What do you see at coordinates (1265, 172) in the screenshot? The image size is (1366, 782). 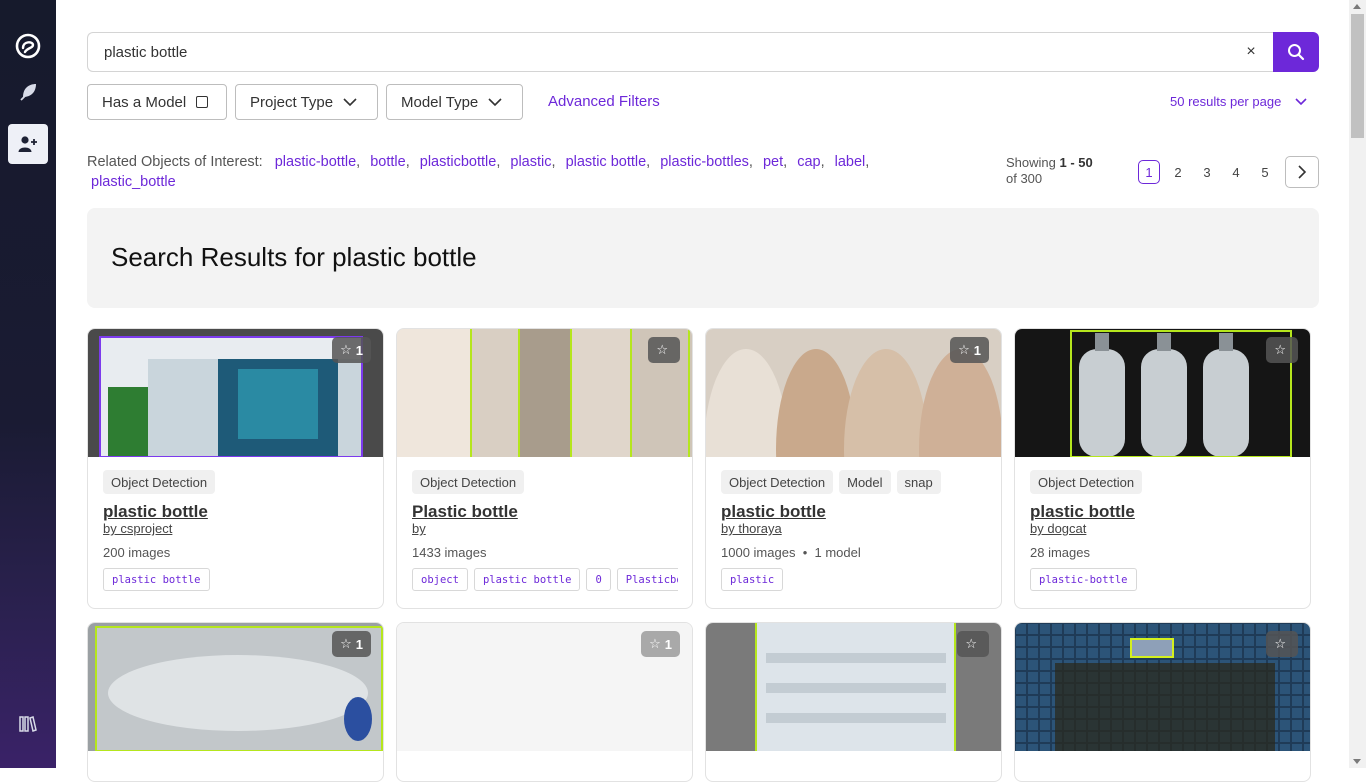 I see `page-5-button: 5` at bounding box center [1265, 172].